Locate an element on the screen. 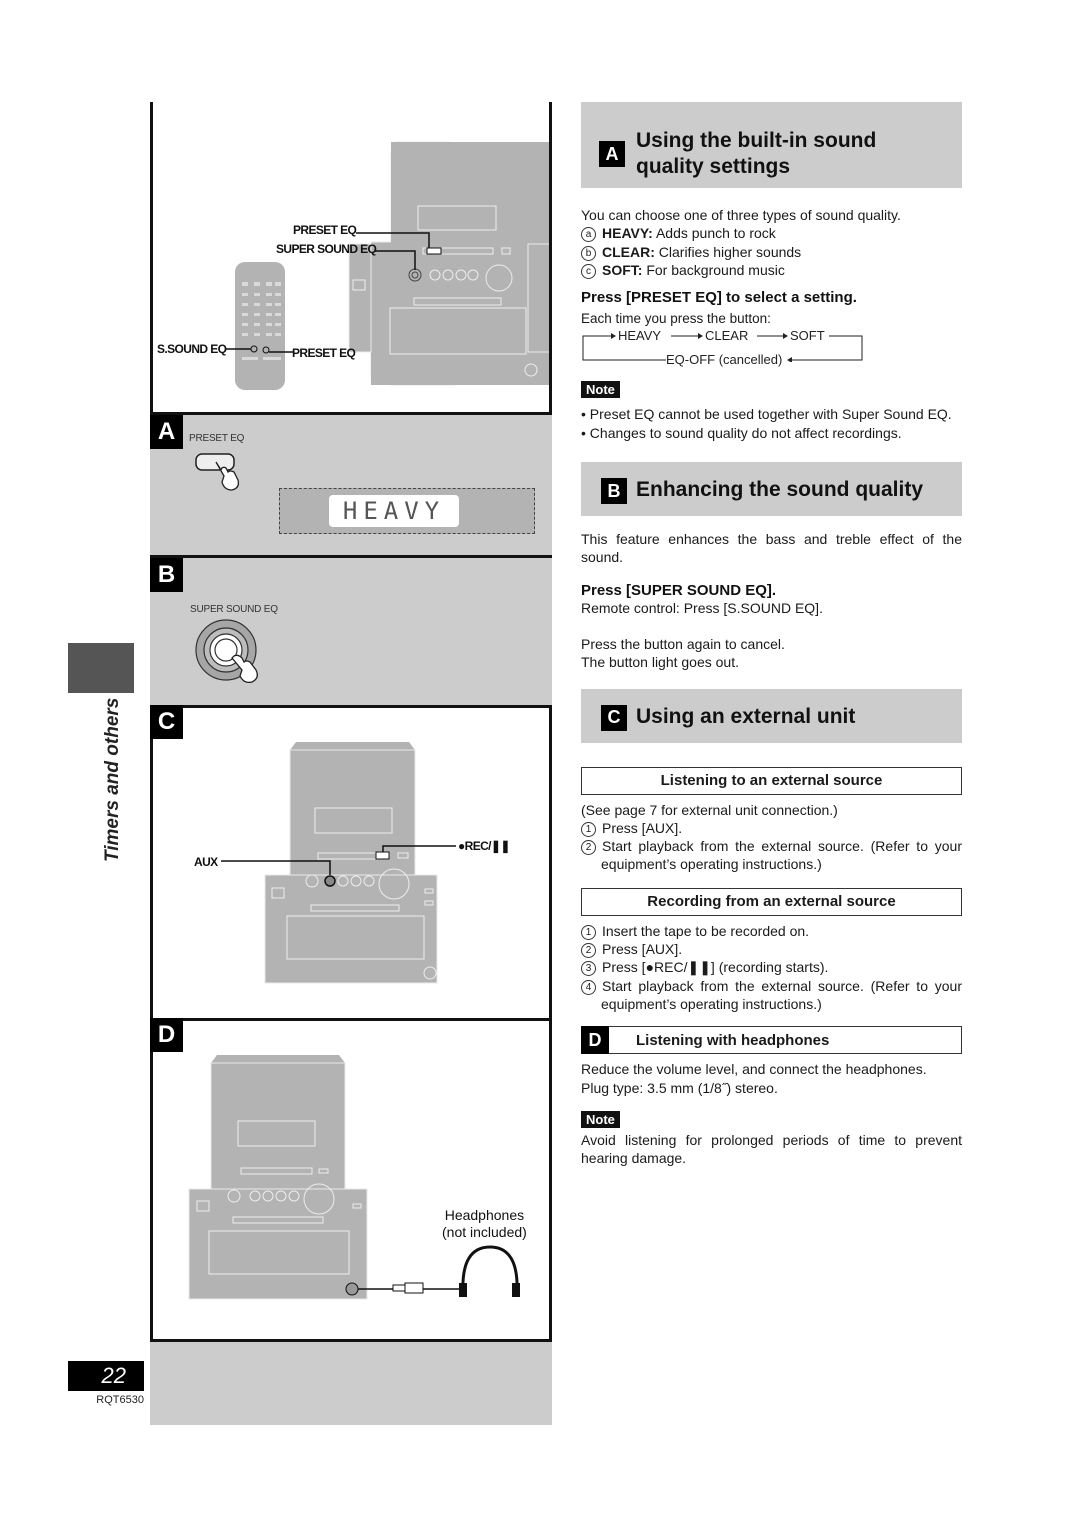 This screenshot has height=1528, width=1080. recording-step: 1 Insert the tape to be recorded on. is located at coordinates (771, 931).